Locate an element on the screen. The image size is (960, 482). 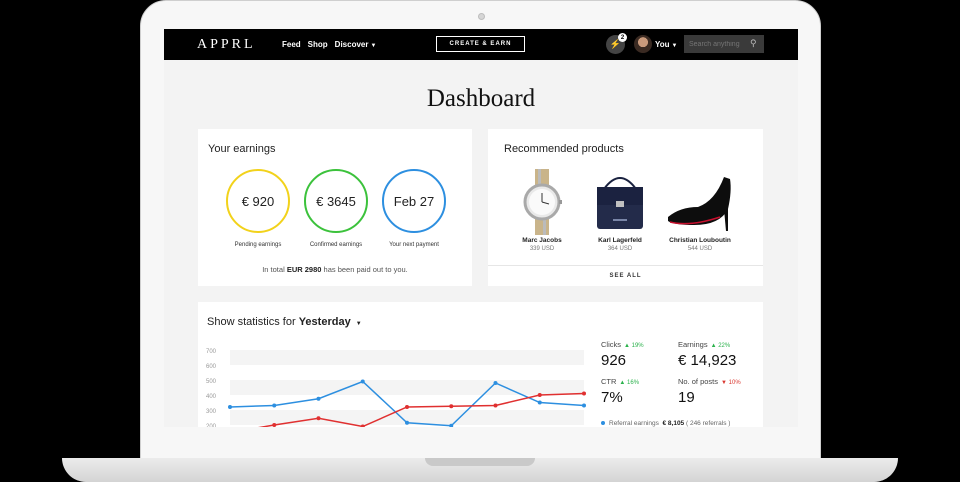
statistics-title-prefix: Show statistics for is located at coordinates (253, 322).